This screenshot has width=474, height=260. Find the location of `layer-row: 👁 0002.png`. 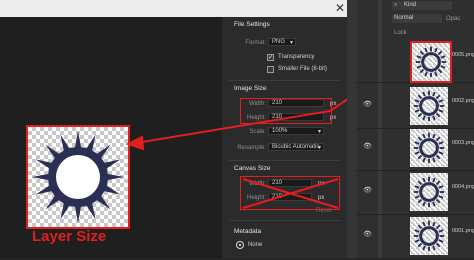

layer-row: 👁 0002.png is located at coordinates (415, 106).